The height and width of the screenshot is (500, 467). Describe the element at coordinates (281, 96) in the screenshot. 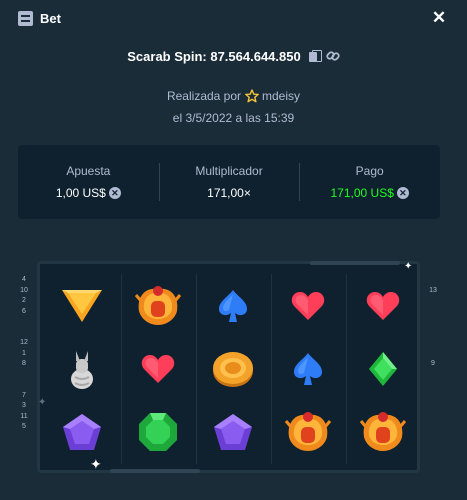

I see `user-name-link: mdeisy` at that location.